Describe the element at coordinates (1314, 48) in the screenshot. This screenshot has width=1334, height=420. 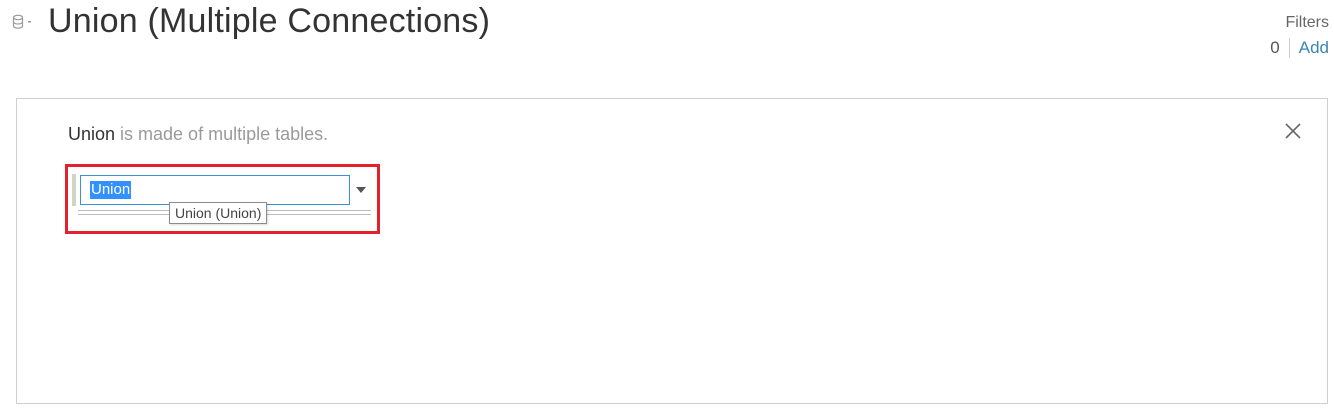
I see `add-filter-link: Add` at that location.